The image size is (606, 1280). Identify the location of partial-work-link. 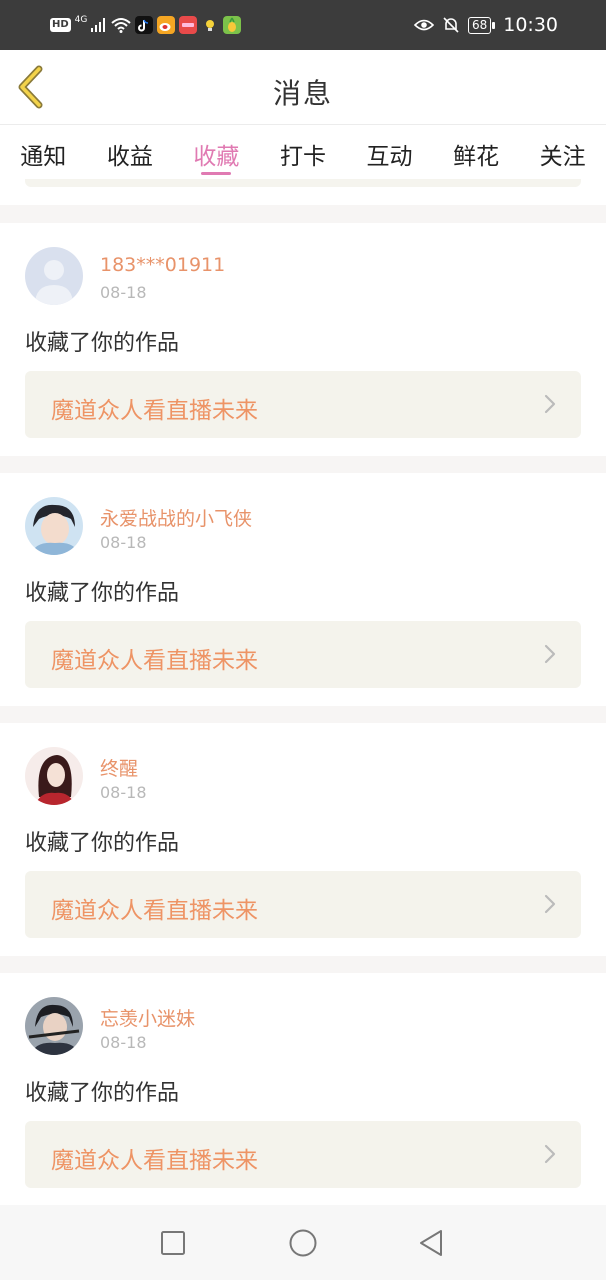
(303, 183).